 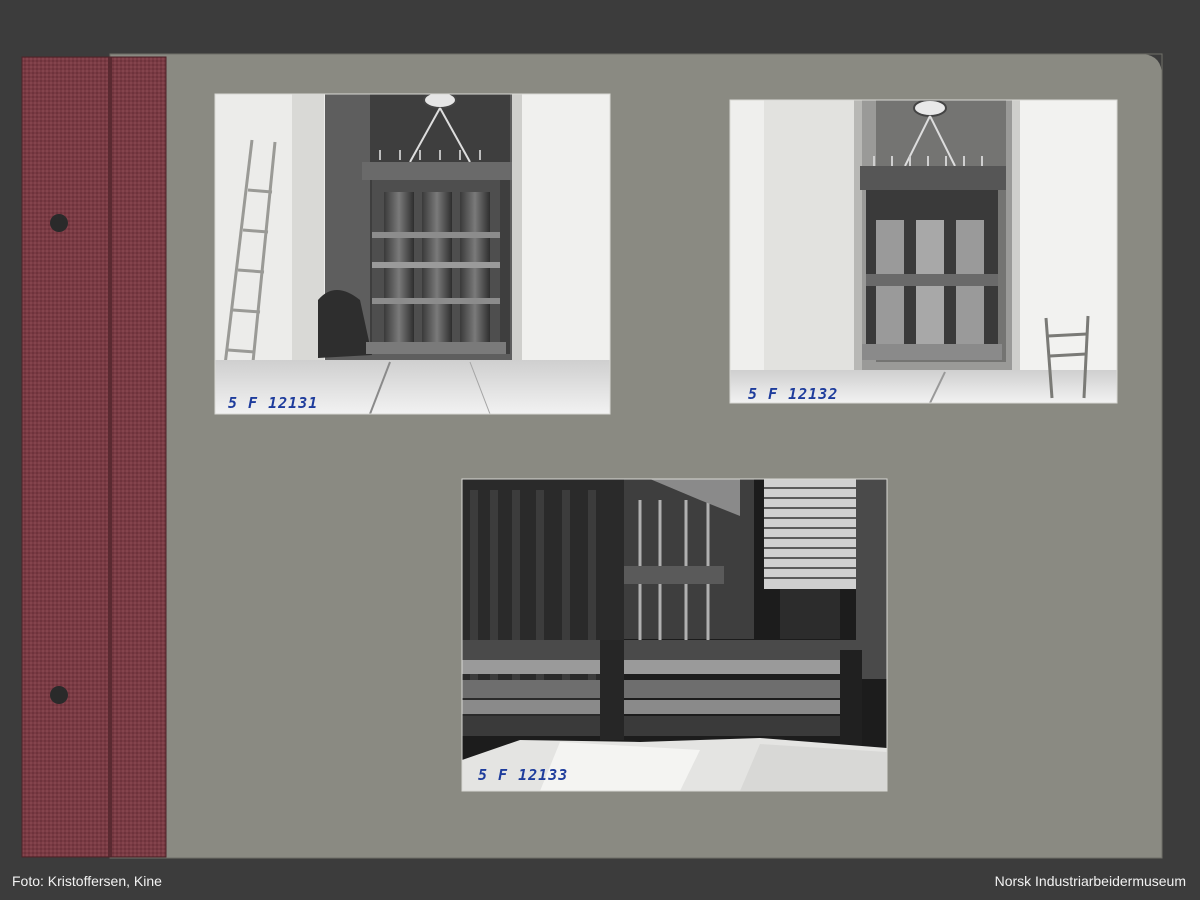 I want to click on photo-1: 5 F 12131, so click(x=412, y=254).